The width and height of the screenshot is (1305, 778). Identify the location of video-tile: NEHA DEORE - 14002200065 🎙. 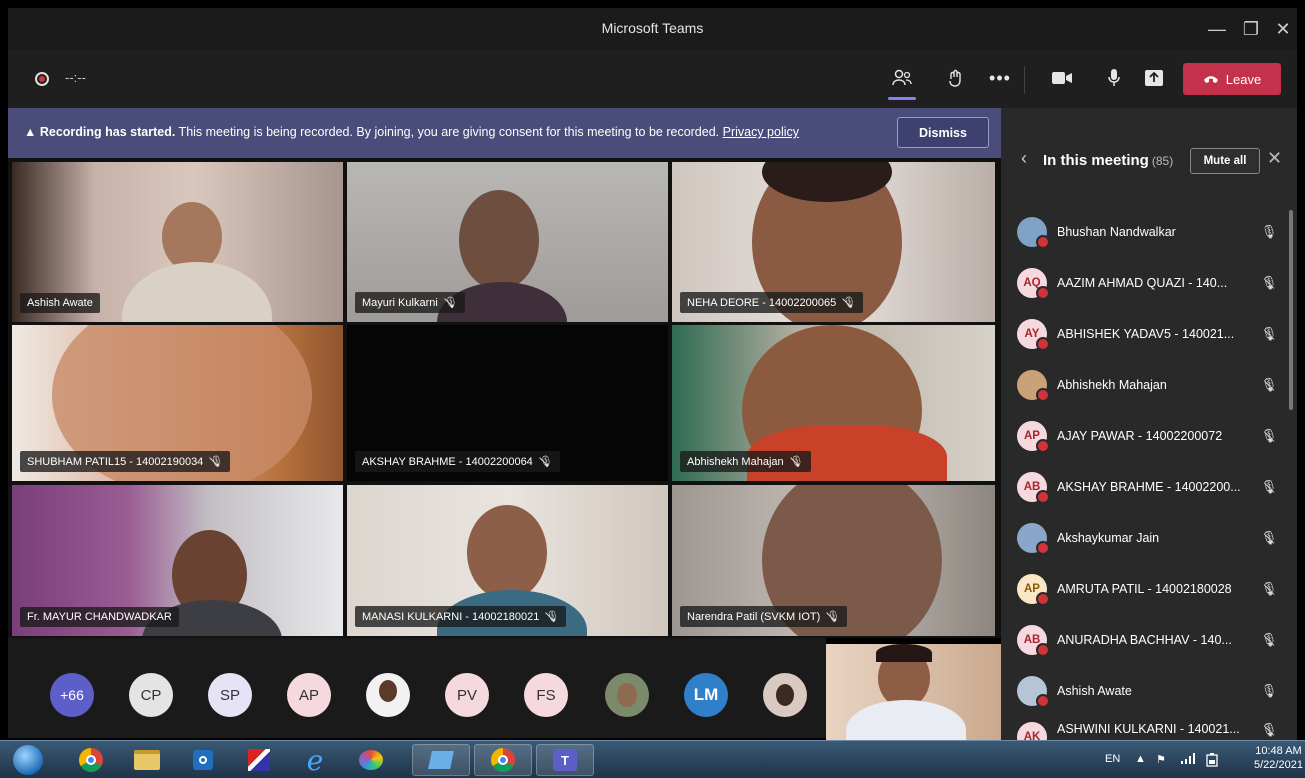
(833, 242).